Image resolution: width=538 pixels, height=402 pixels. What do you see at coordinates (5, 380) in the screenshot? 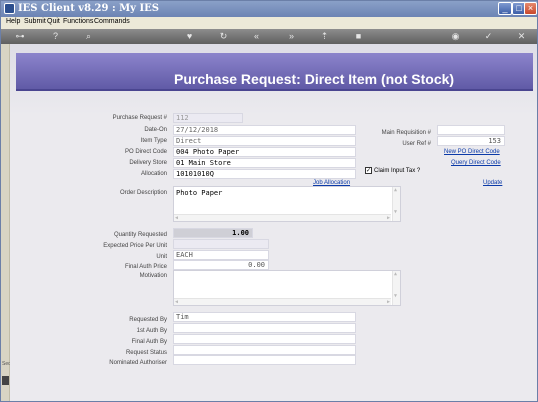
I see `document-icon` at bounding box center [5, 380].